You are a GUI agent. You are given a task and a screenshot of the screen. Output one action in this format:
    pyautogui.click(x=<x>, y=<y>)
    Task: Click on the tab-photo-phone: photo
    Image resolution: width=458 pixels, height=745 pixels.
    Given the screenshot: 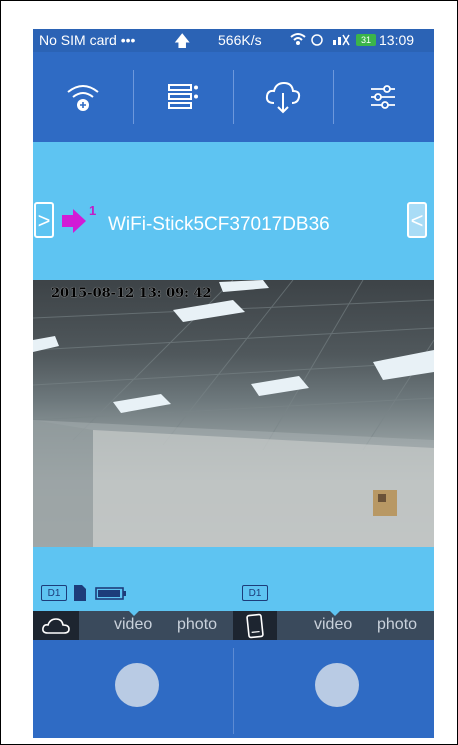 What is the action you would take?
    pyautogui.click(x=397, y=625)
    